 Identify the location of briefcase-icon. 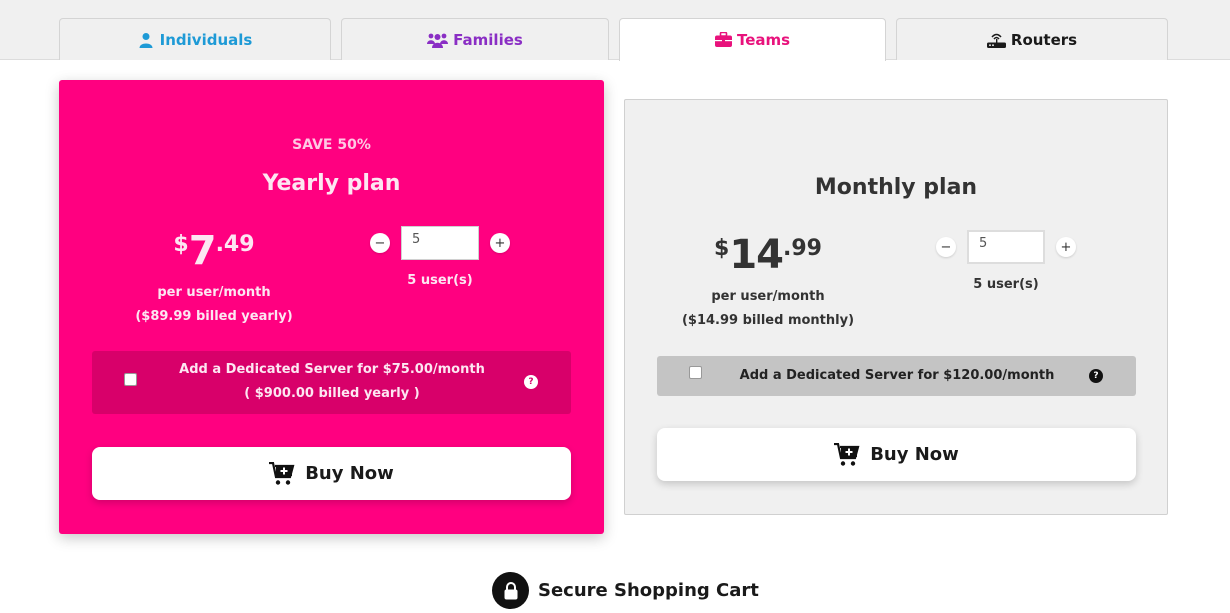
(723, 39).